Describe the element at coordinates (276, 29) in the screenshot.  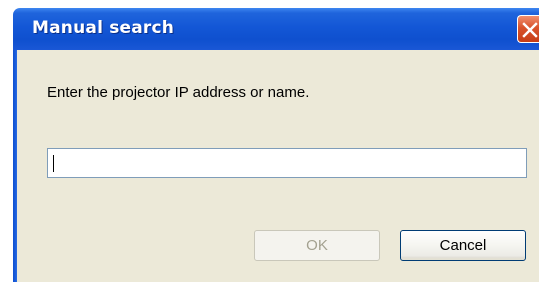
I see `title-bar: Manual search` at that location.